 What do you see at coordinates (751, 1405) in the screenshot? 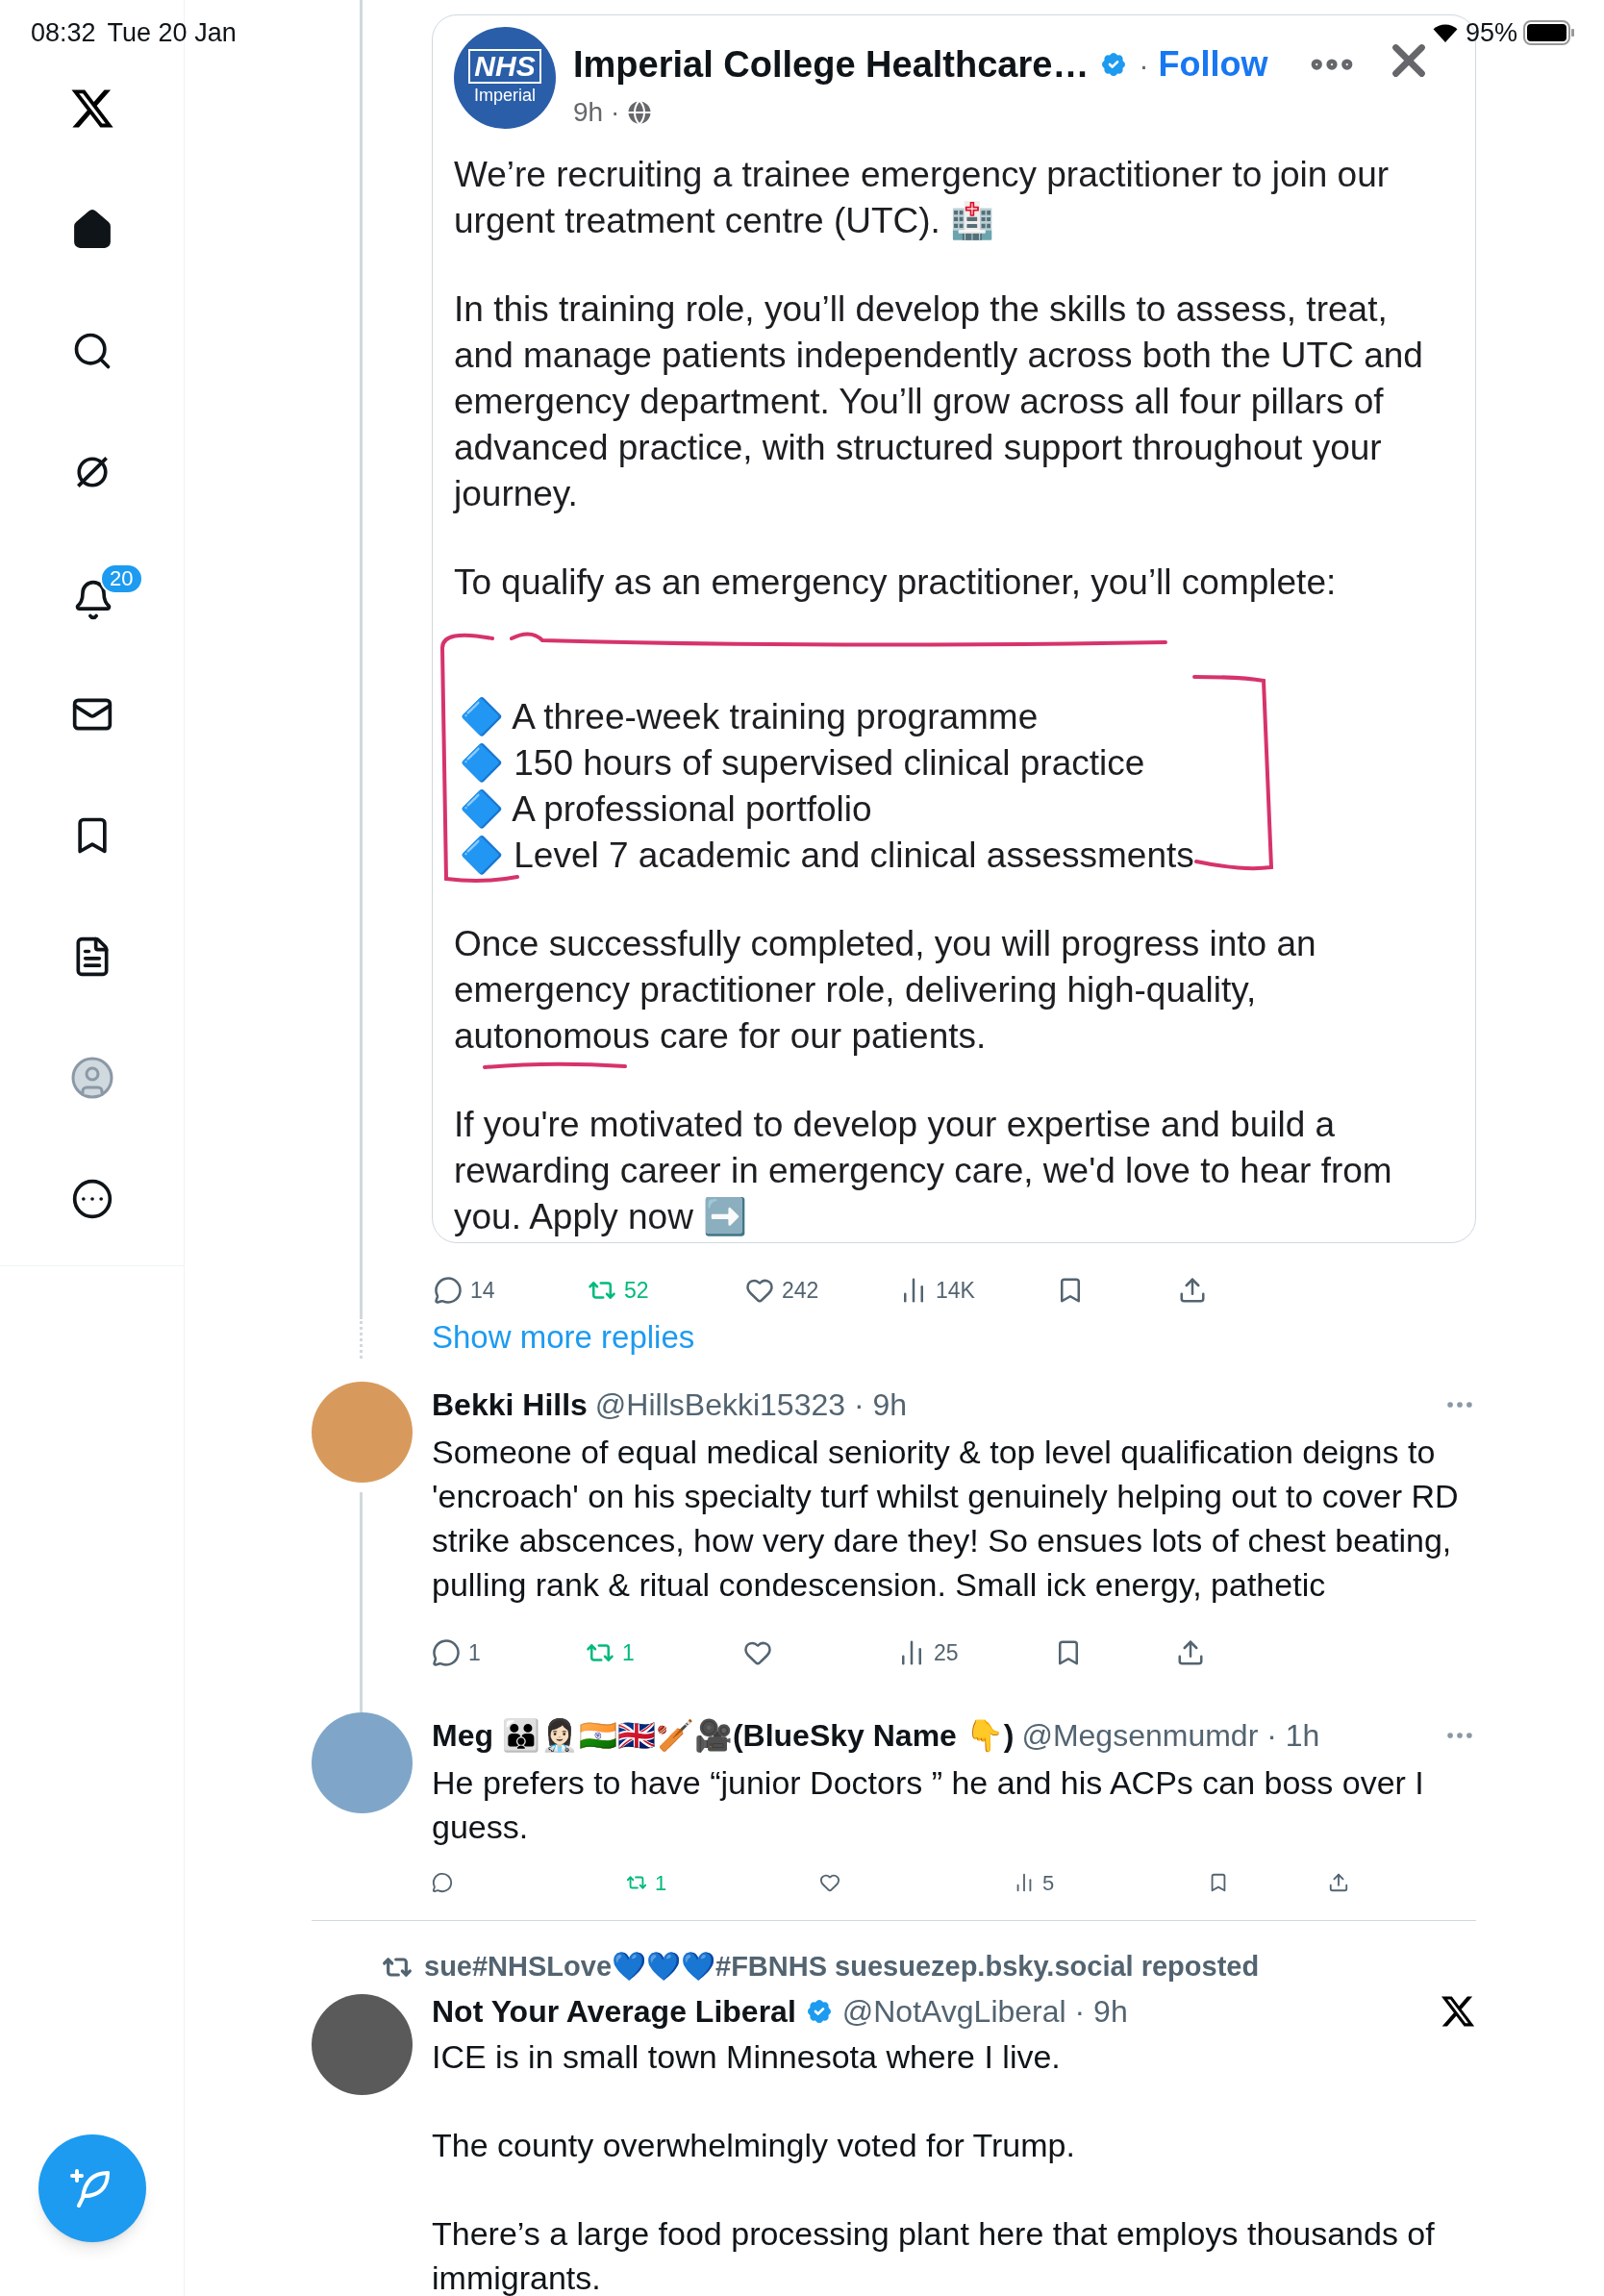
I see `user-handle-time: @HillsBekki15323 · 9h` at bounding box center [751, 1405].